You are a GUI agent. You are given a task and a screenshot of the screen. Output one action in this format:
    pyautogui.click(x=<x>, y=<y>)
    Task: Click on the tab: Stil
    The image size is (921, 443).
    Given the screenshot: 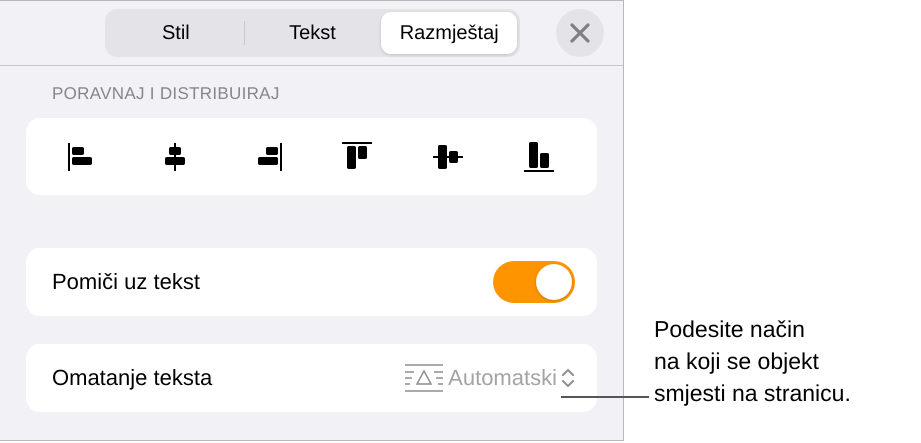 What is the action you would take?
    pyautogui.click(x=176, y=33)
    